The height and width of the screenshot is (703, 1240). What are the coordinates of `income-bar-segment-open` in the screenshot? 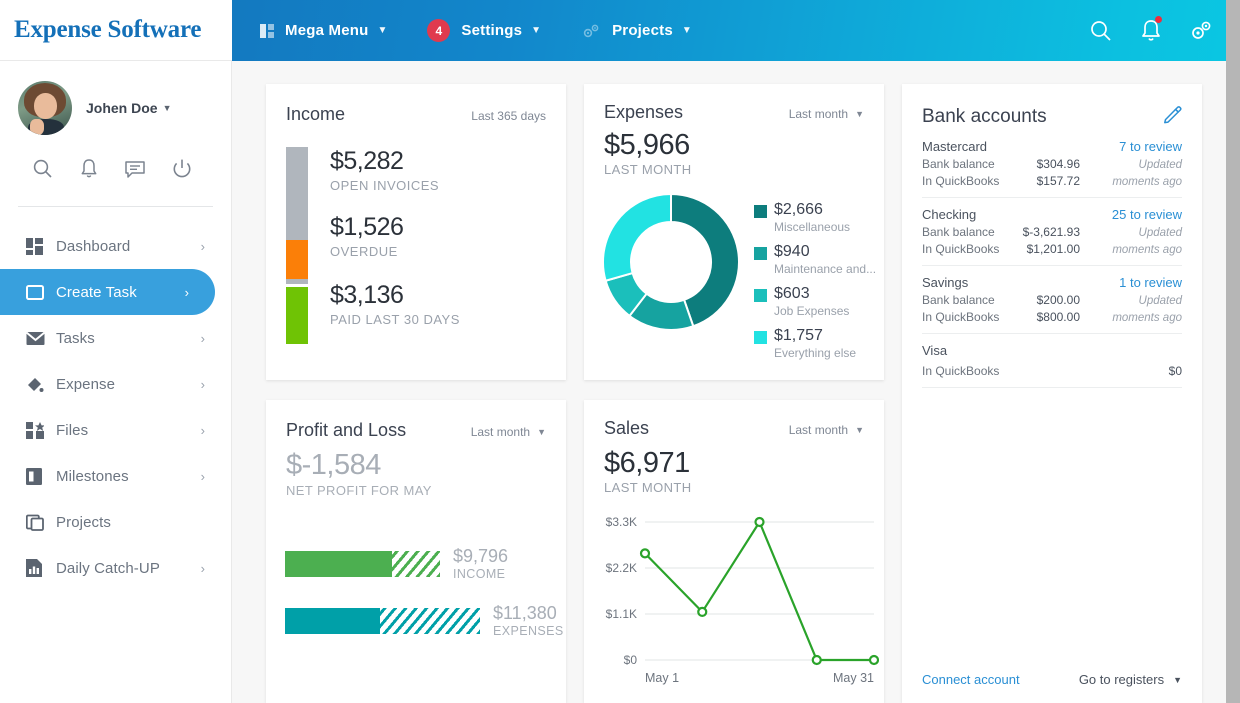 It's located at (297, 193).